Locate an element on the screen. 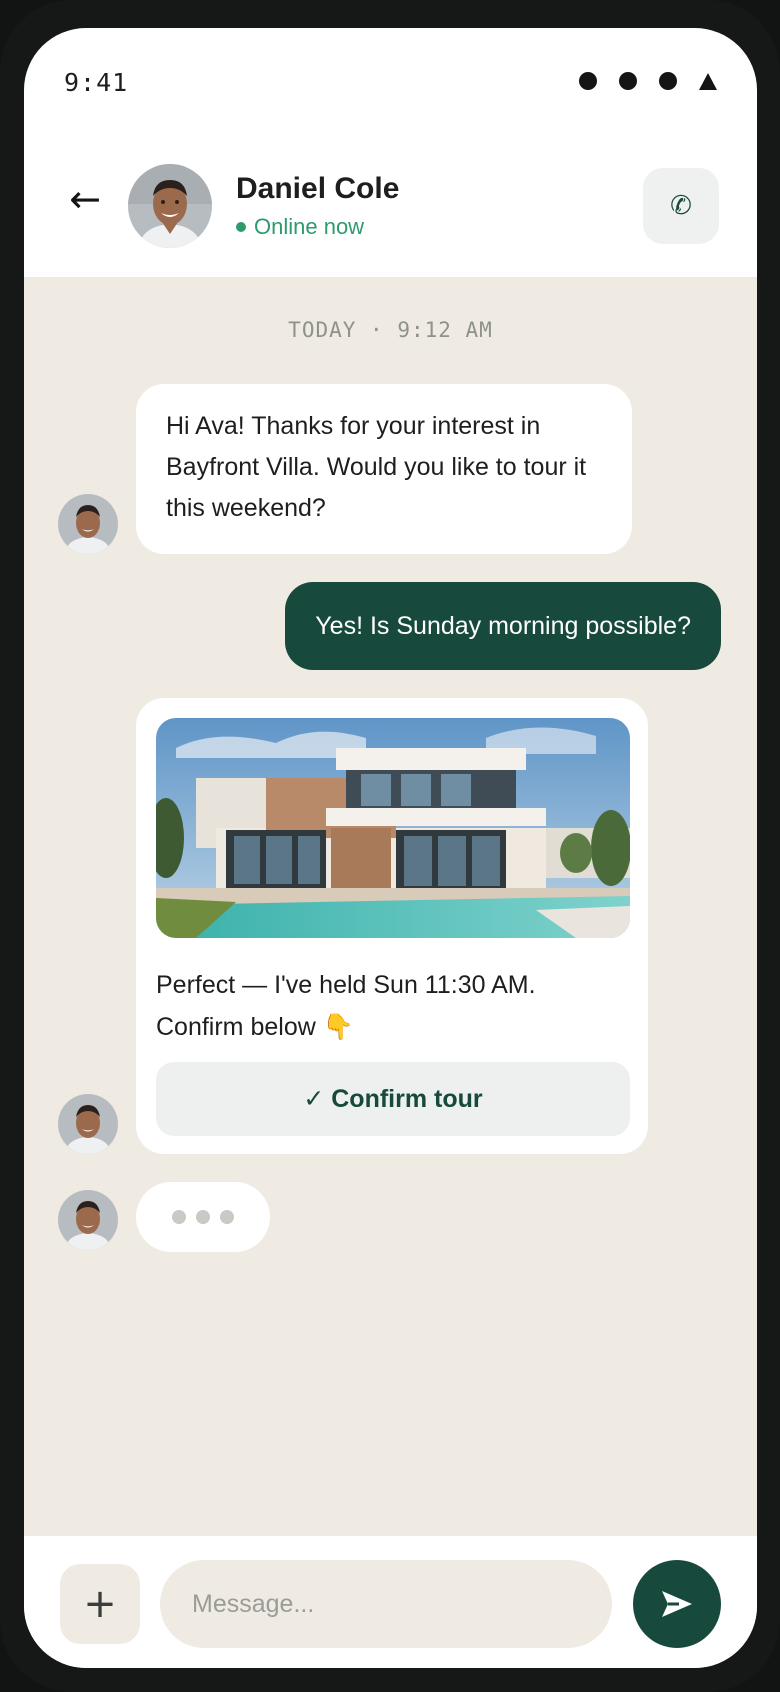 This screenshot has height=1692, width=780. back-button: ← is located at coordinates (85, 199).